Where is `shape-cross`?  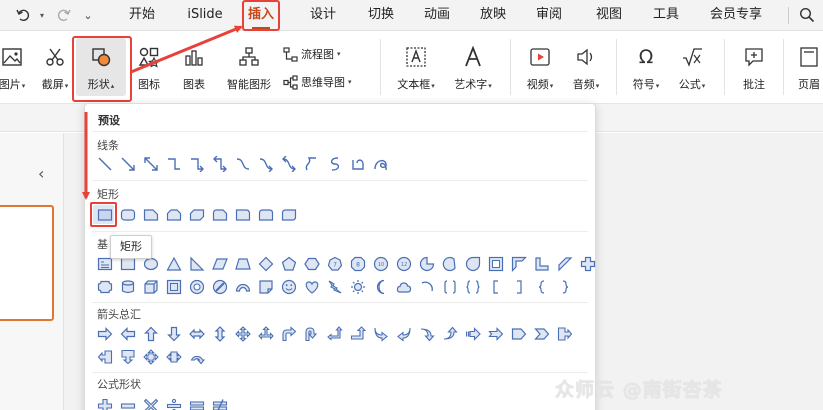 shape-cross is located at coordinates (587, 263).